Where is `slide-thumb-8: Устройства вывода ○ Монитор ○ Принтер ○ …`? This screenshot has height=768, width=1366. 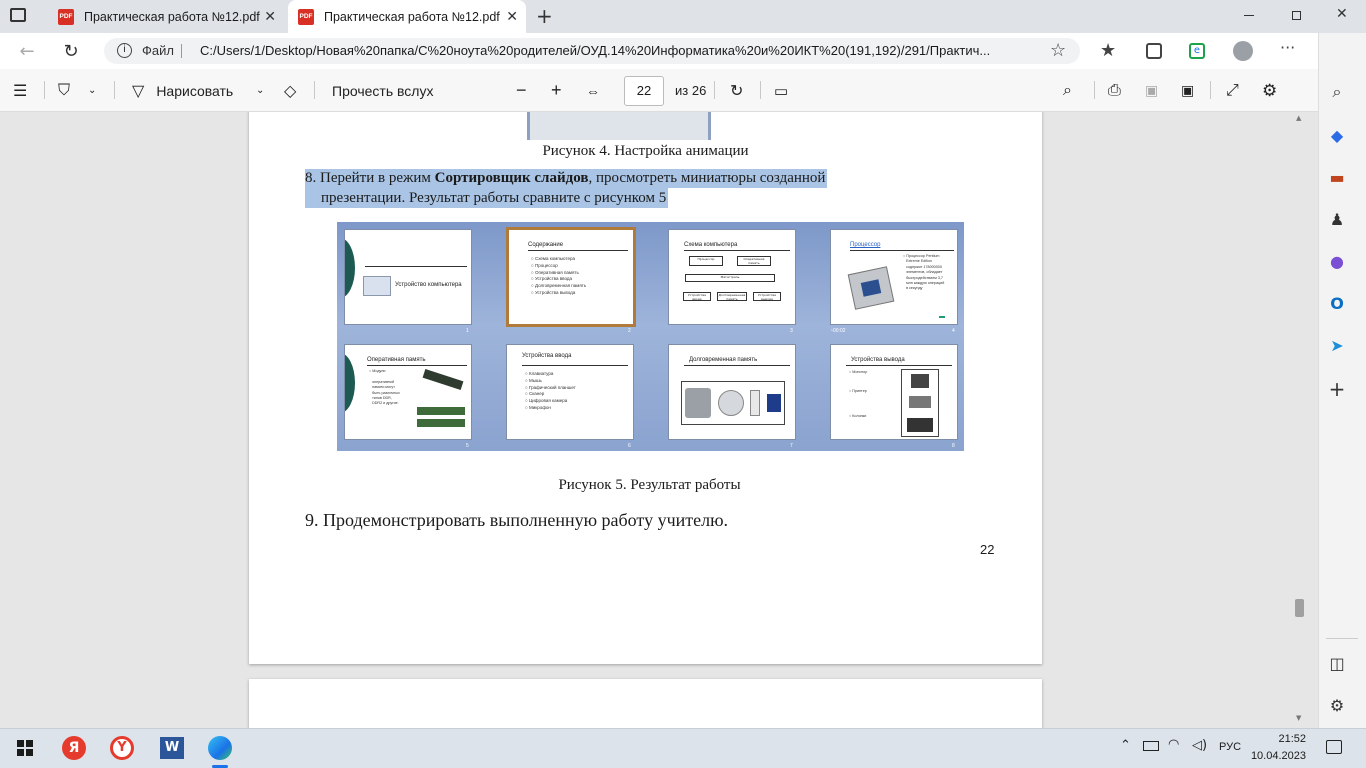 slide-thumb-8: Устройства вывода ○ Монитор ○ Принтер ○ … is located at coordinates (894, 392).